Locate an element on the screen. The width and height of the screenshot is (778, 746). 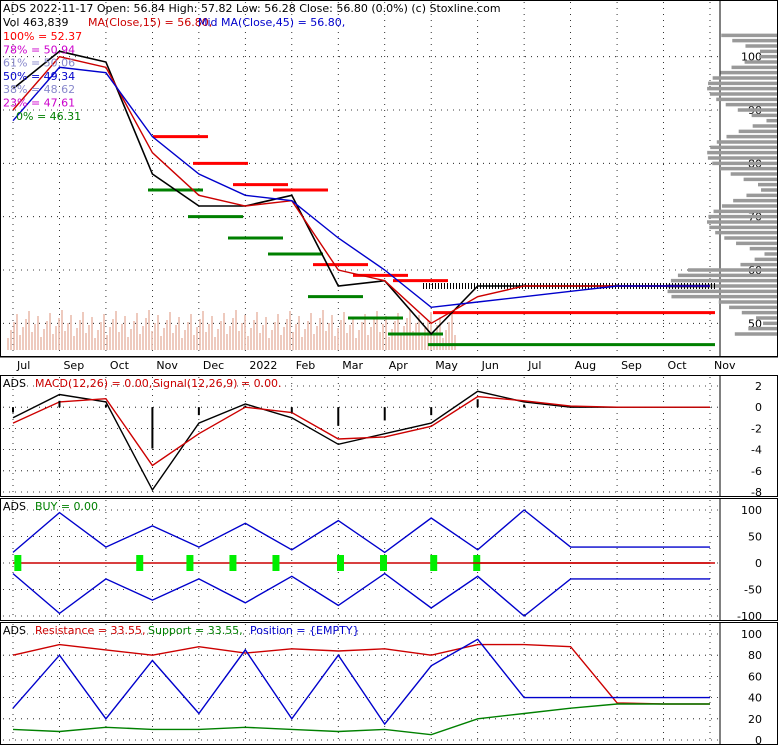
x-tick-label: Aug is located at coordinates (585, 365).